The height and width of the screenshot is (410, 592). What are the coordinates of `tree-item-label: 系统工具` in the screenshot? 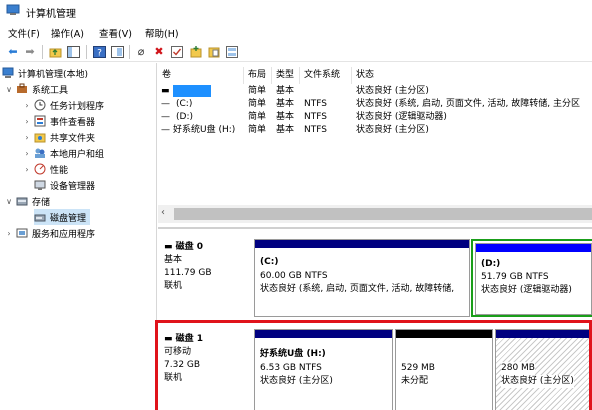 It's located at (50, 90).